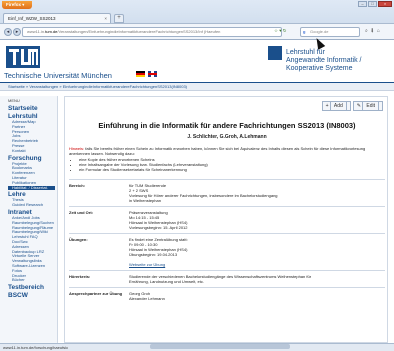 This screenshot has width=394, height=351. What do you see at coordinates (32, 205) in the screenshot?
I see `sidebar-item: Guided Research` at bounding box center [32, 205].